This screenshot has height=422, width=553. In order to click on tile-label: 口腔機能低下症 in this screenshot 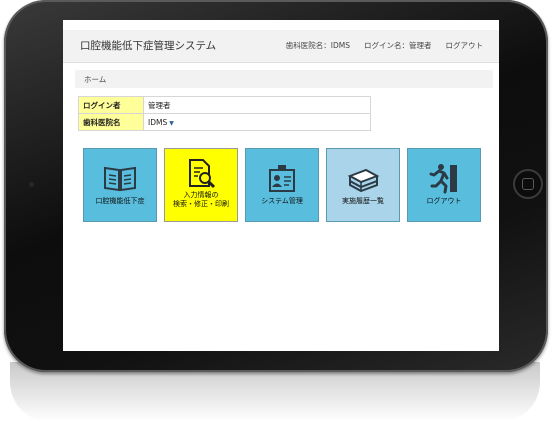, I will do `click(120, 201)`.